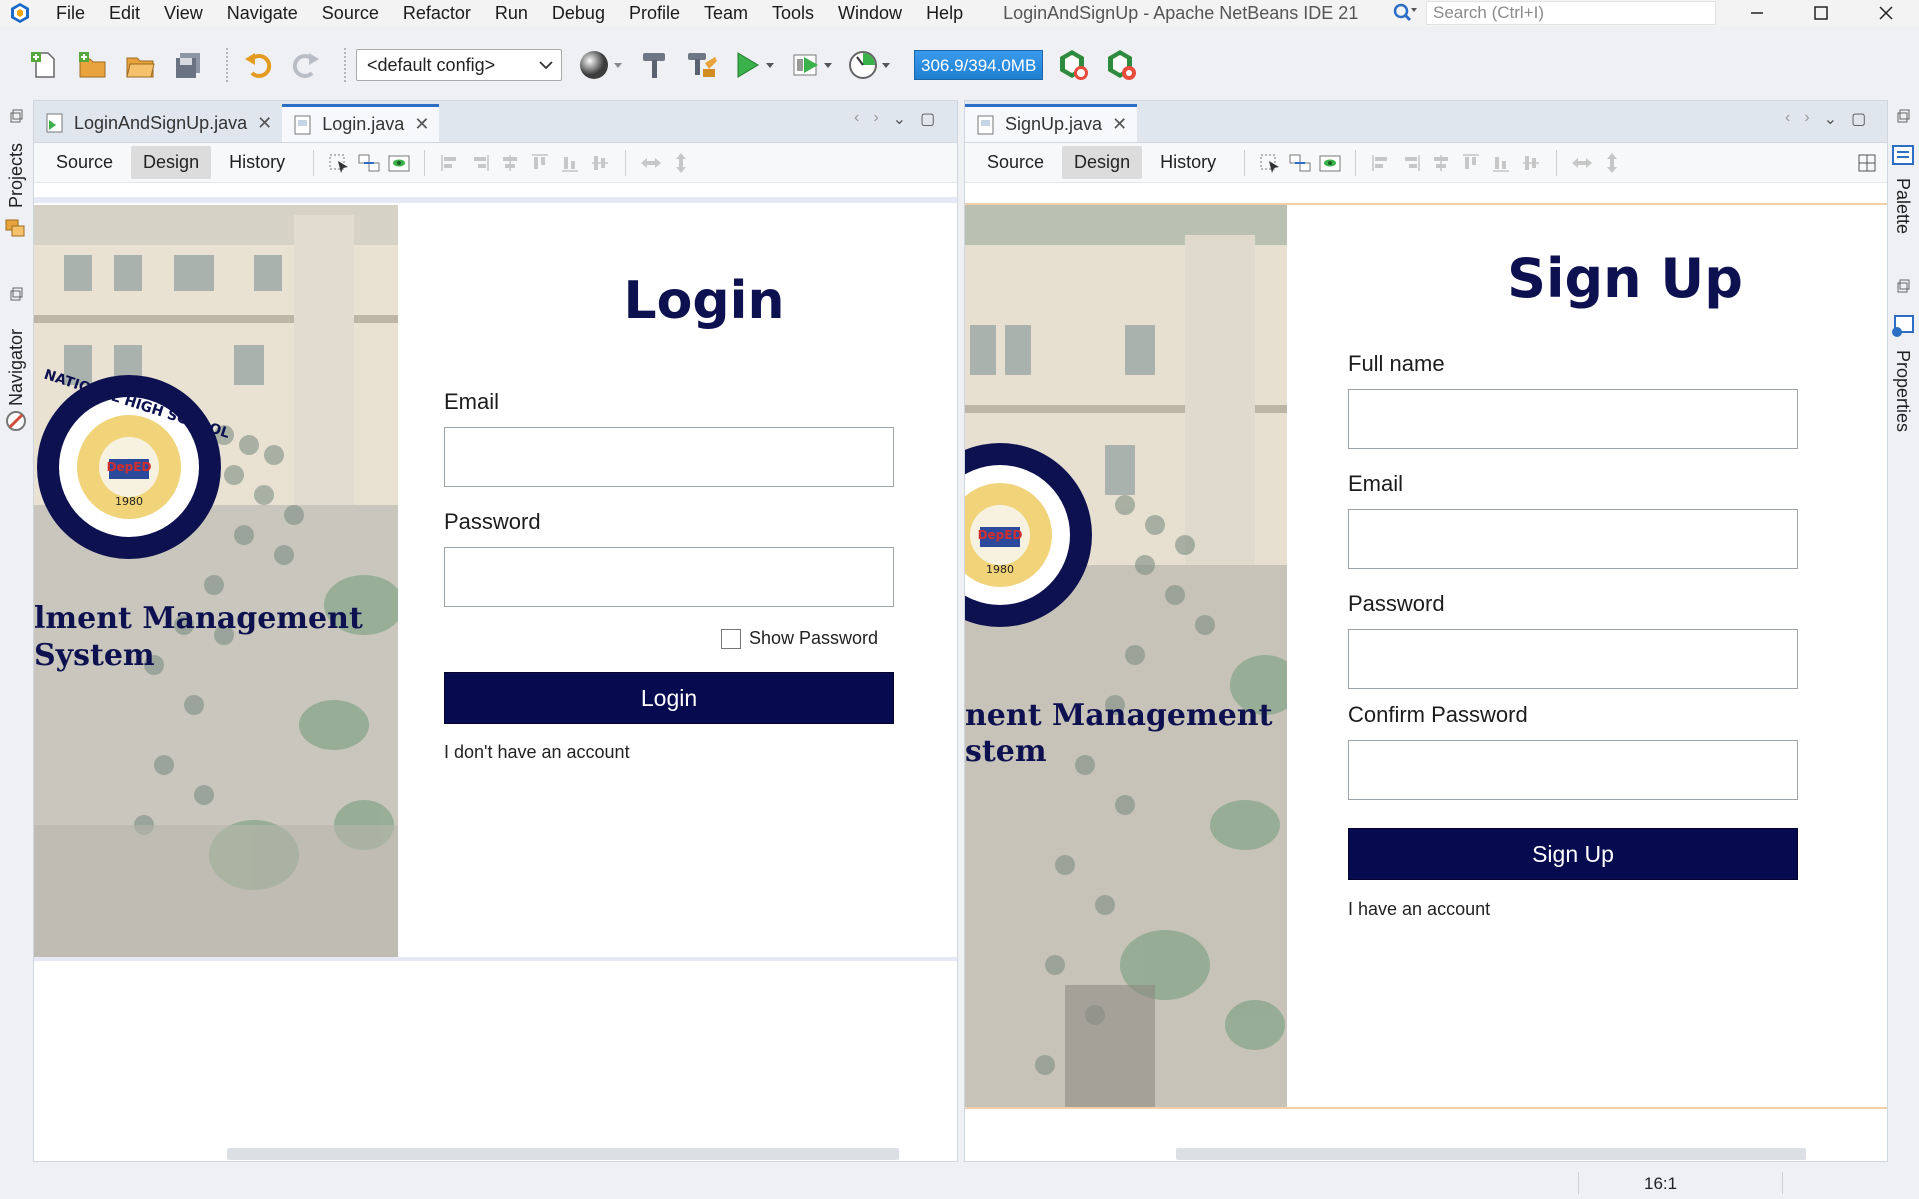 The image size is (1919, 1199). What do you see at coordinates (1573, 419) in the screenshot?
I see `fullname-field` at bounding box center [1573, 419].